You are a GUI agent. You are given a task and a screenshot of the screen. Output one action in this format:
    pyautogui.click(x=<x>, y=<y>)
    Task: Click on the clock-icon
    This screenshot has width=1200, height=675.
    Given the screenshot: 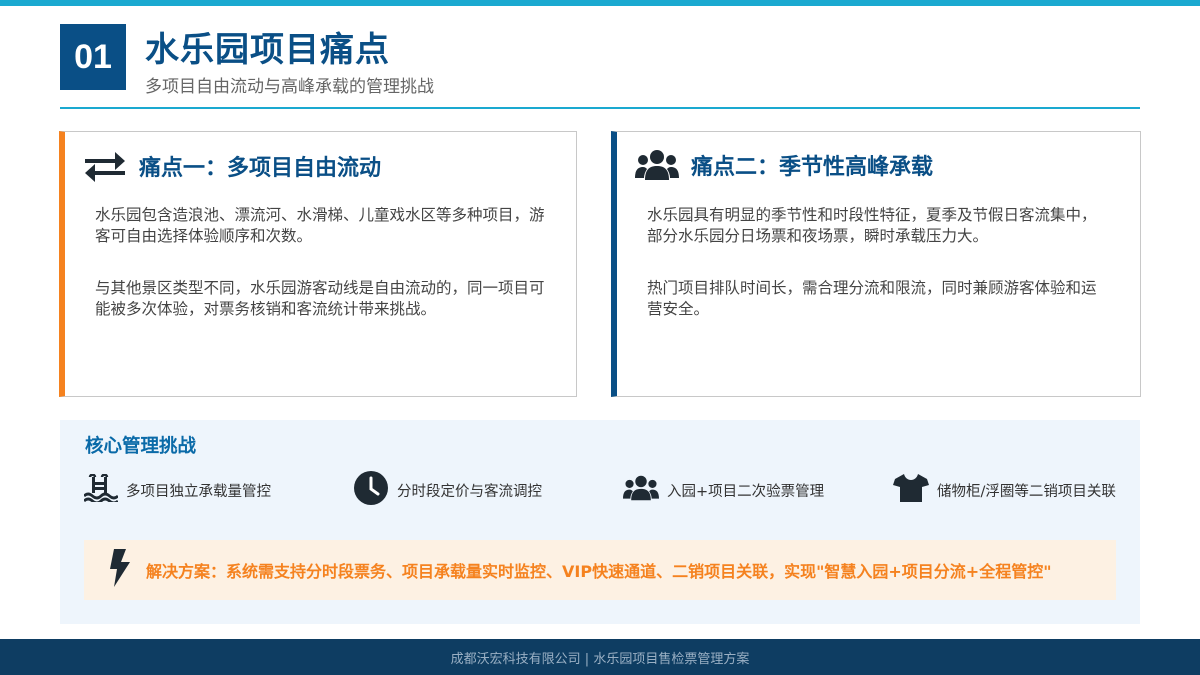 What is the action you would take?
    pyautogui.click(x=371, y=490)
    